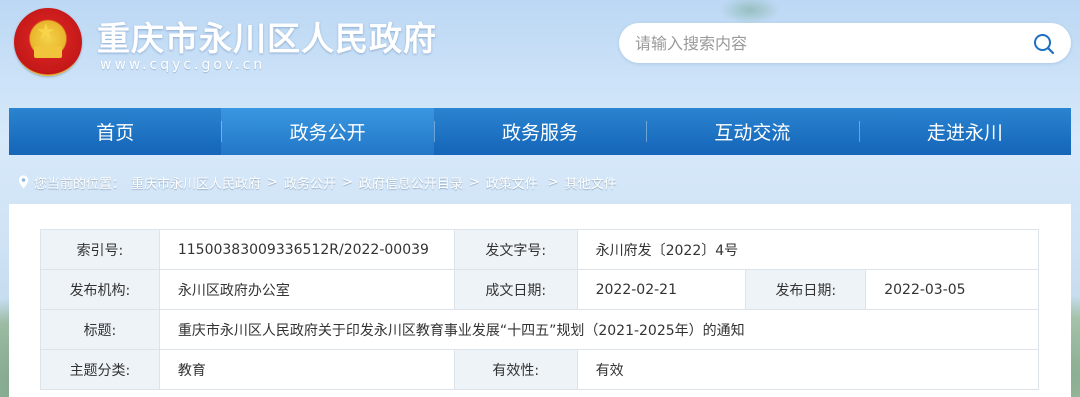  I want to click on site-title: 重庆市永川区人民政府, so click(267, 36).